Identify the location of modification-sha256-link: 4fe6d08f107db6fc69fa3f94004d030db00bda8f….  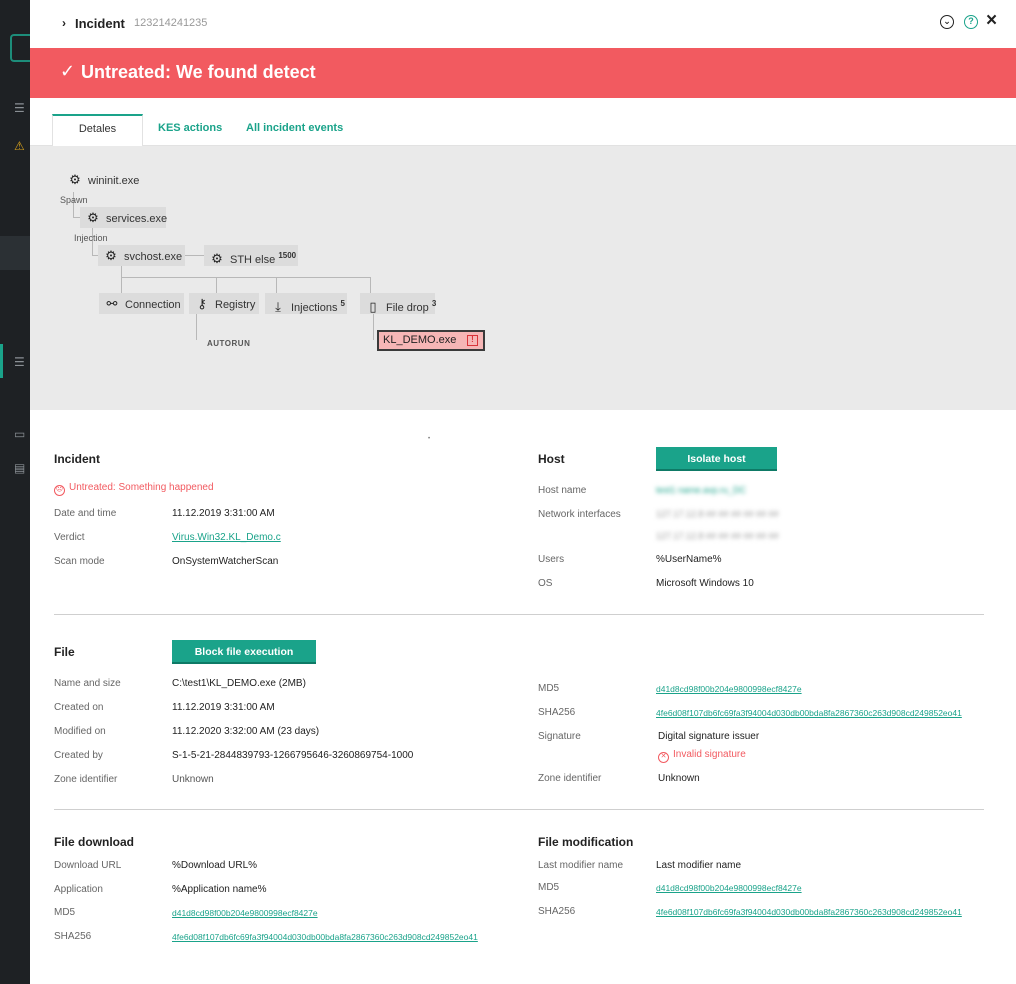
(809, 912).